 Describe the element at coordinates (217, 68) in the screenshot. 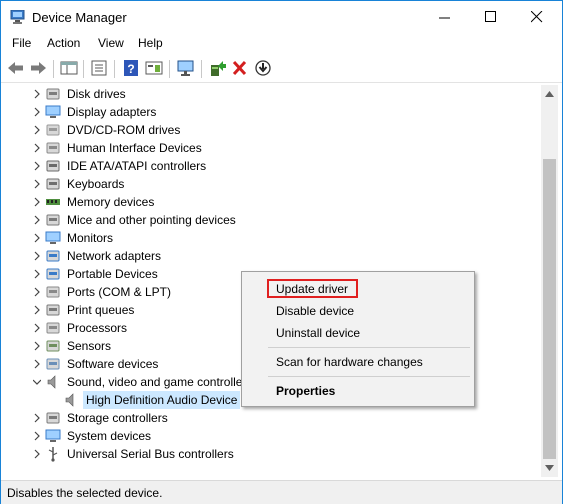

I see `update-driver-button` at that location.